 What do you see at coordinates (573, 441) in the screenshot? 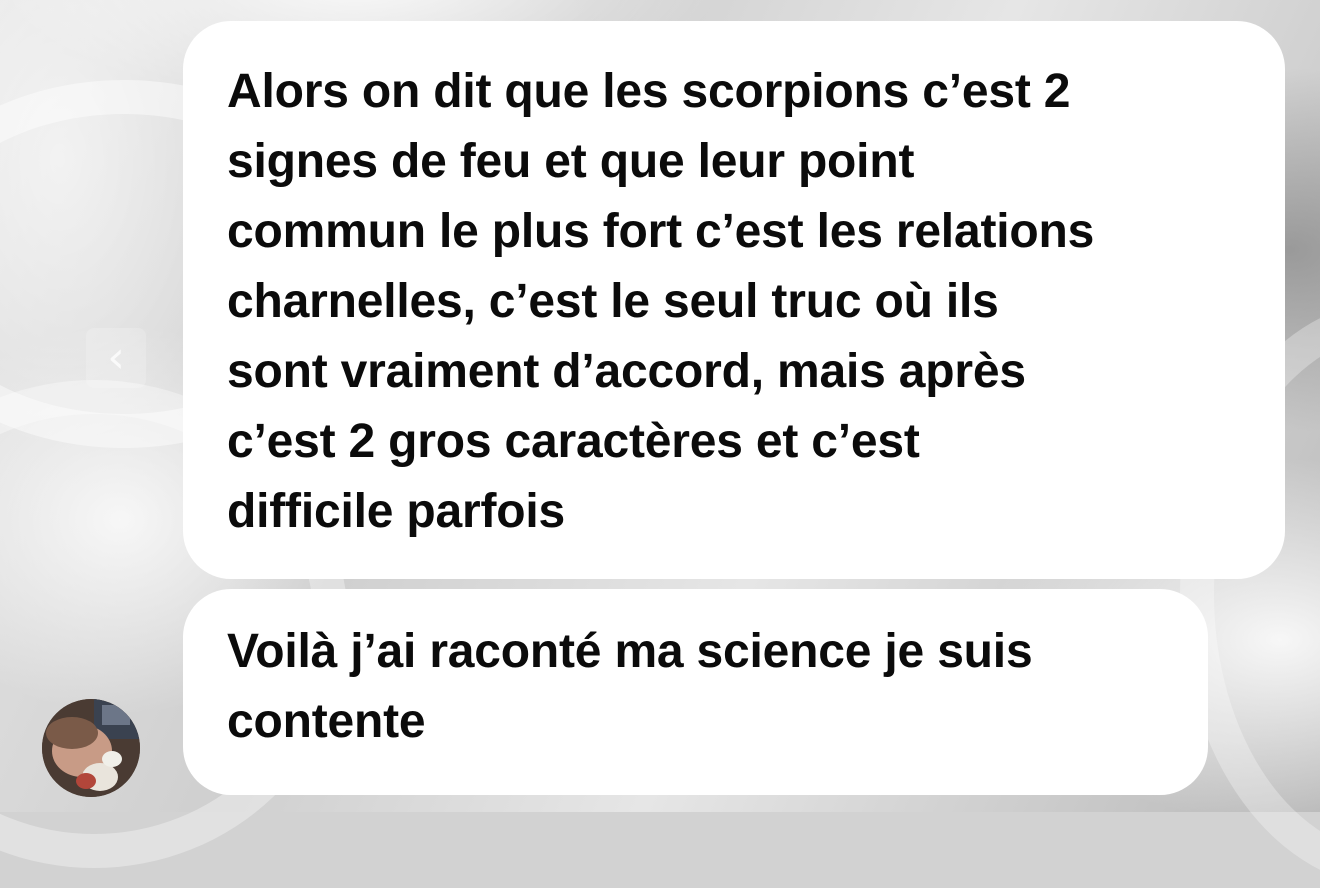
I see `message-line: c’est 2 gros caractères et c’est` at bounding box center [573, 441].